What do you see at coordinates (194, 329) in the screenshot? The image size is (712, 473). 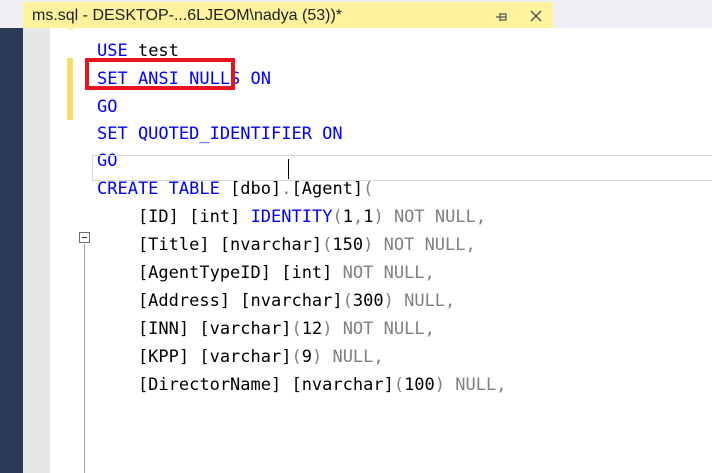 I see `code-token: [INN] [varchar]` at bounding box center [194, 329].